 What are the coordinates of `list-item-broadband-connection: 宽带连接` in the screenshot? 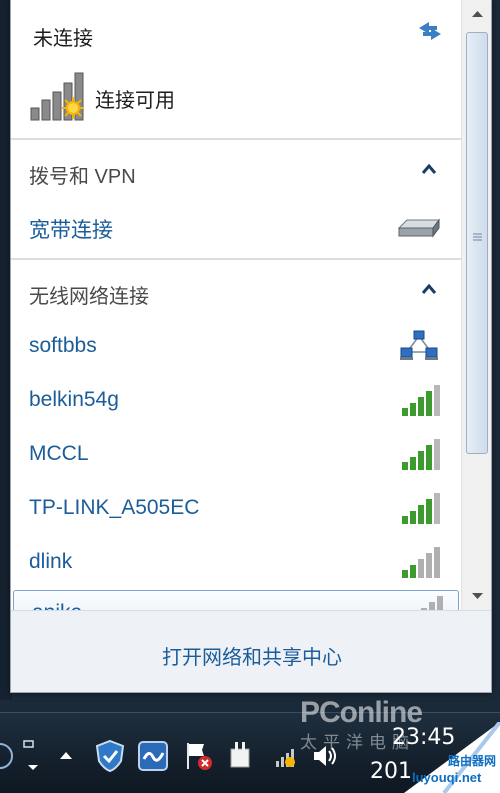 It's located at (236, 229).